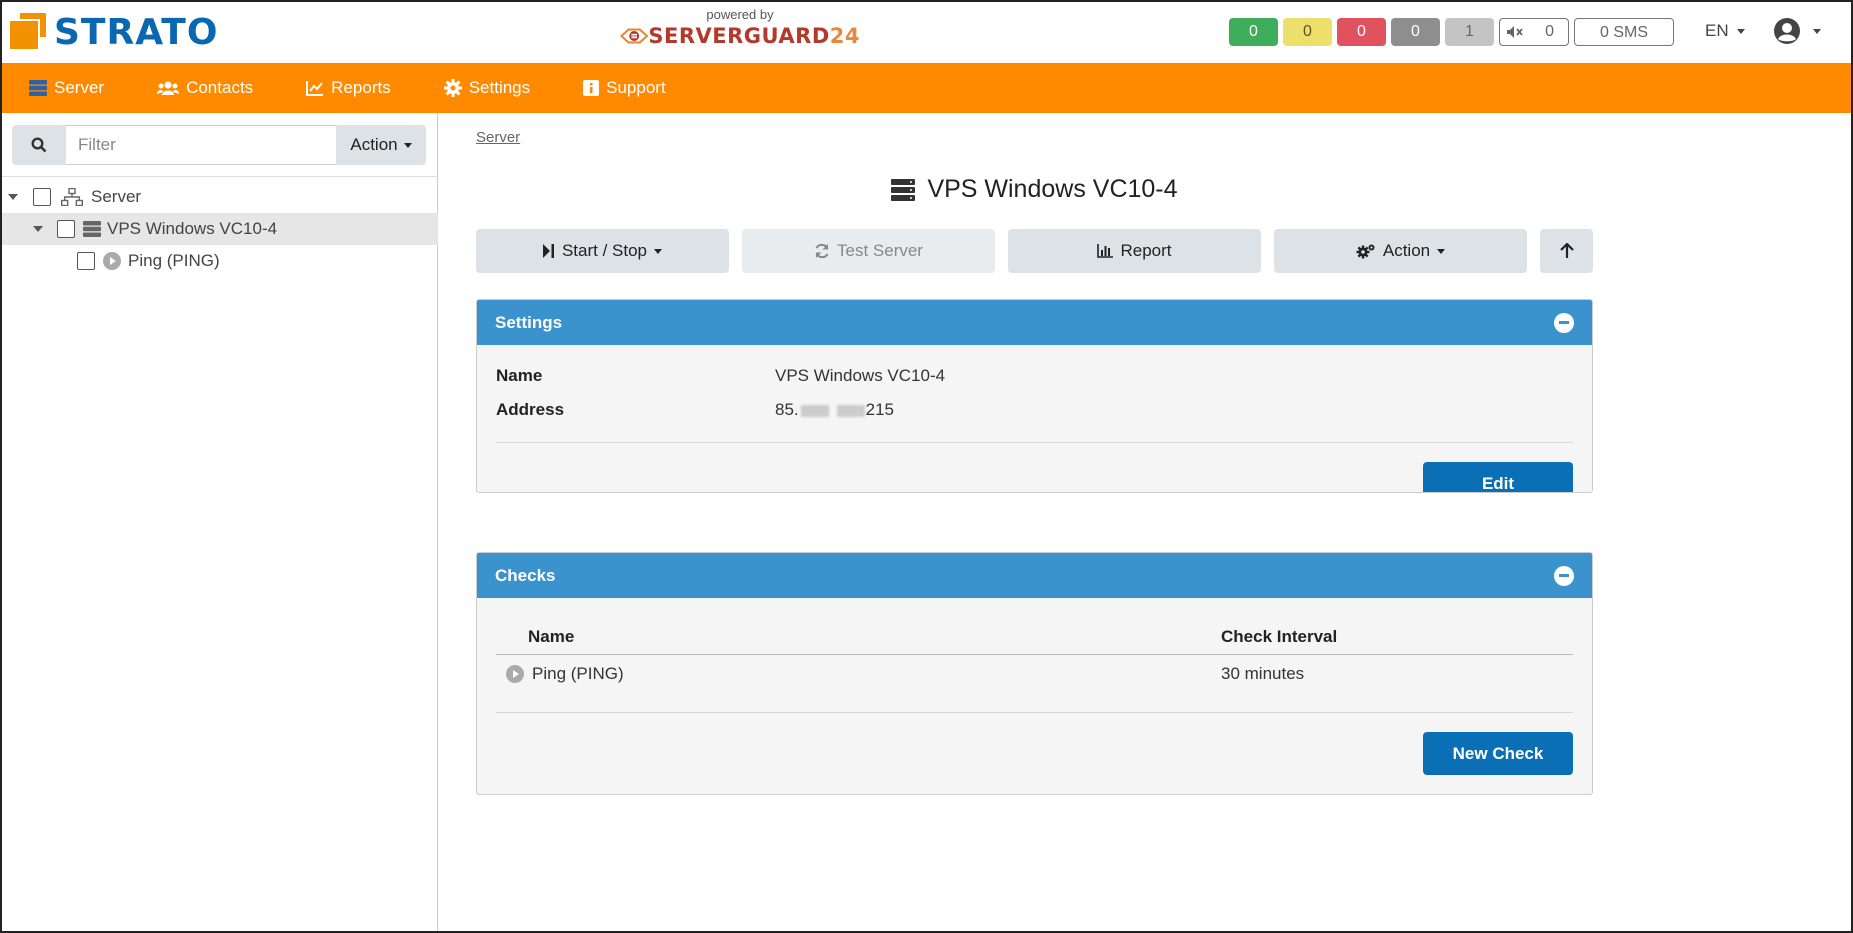 Image resolution: width=1853 pixels, height=933 pixels. Describe the element at coordinates (1361, 32) in the screenshot. I see `counter-error: 0` at that location.